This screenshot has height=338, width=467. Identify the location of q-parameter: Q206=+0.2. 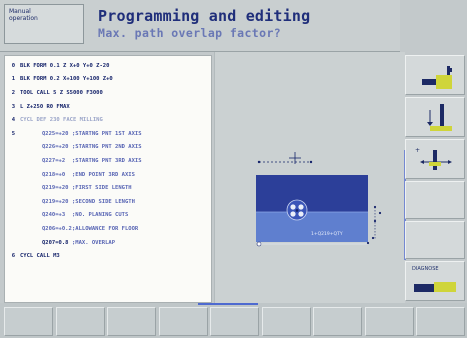
(57, 228).